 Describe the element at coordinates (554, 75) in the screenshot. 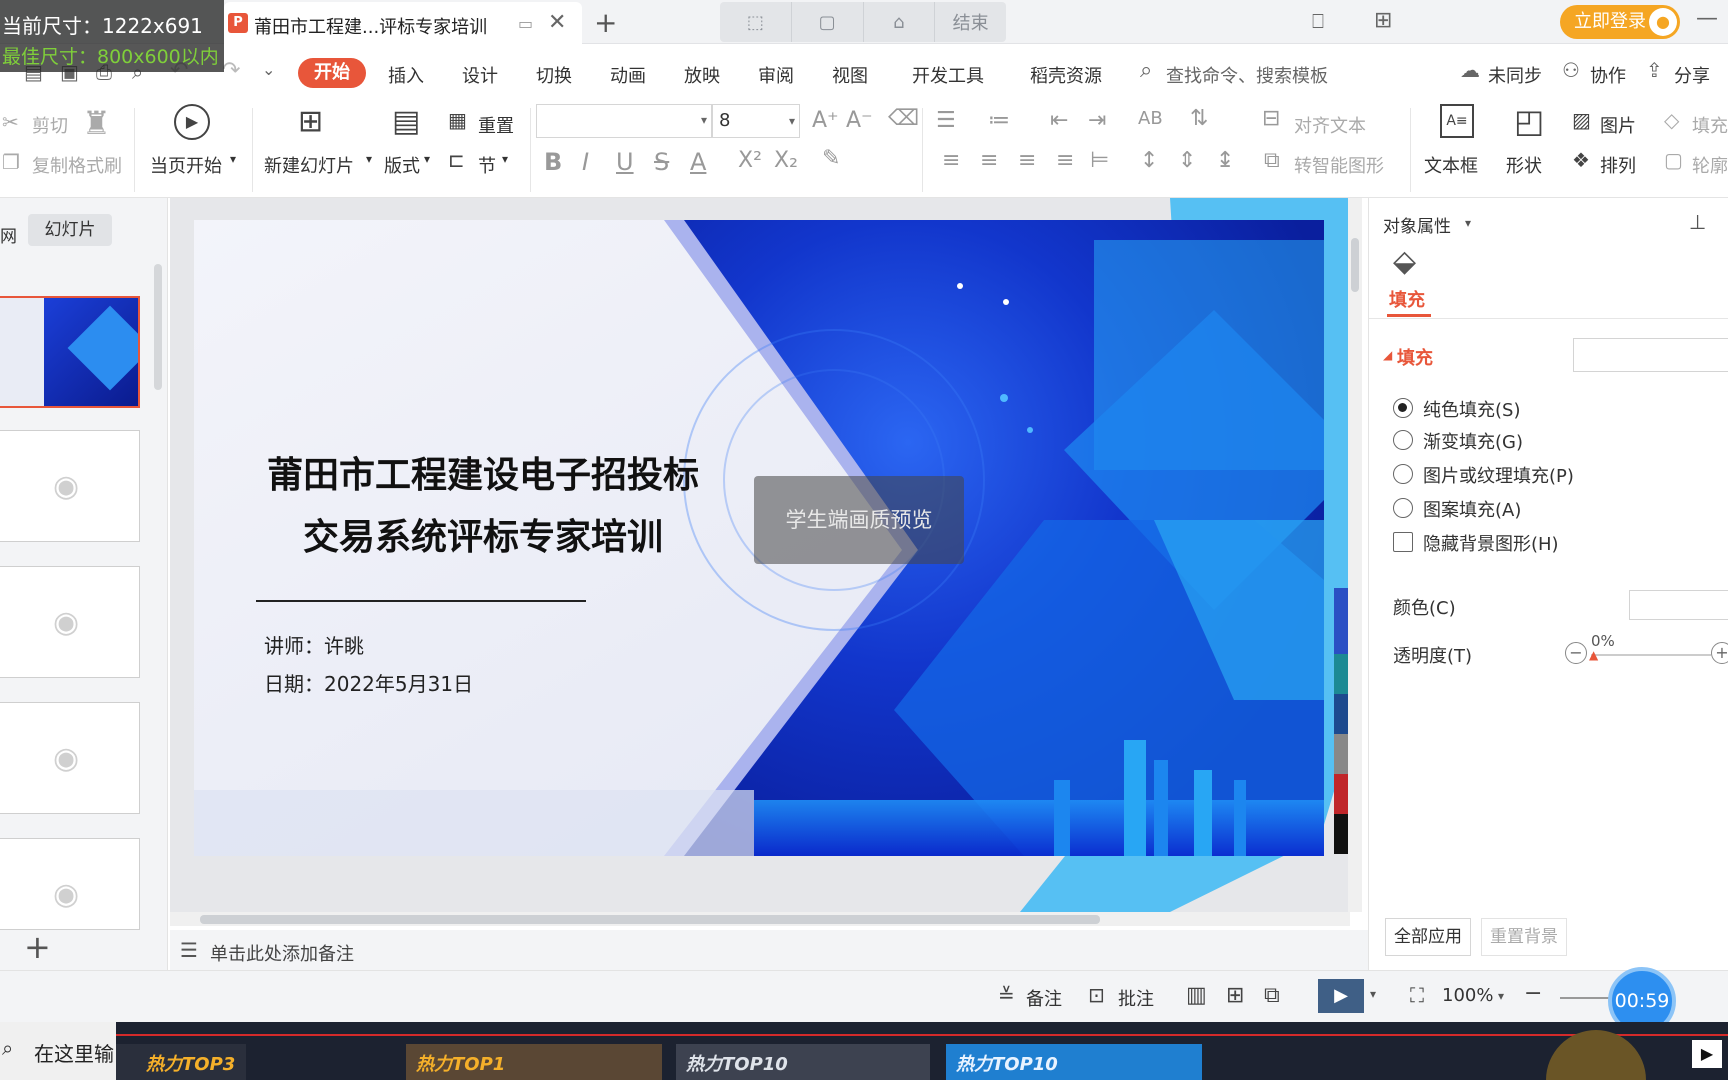

I see `tab-transition: 切换` at that location.